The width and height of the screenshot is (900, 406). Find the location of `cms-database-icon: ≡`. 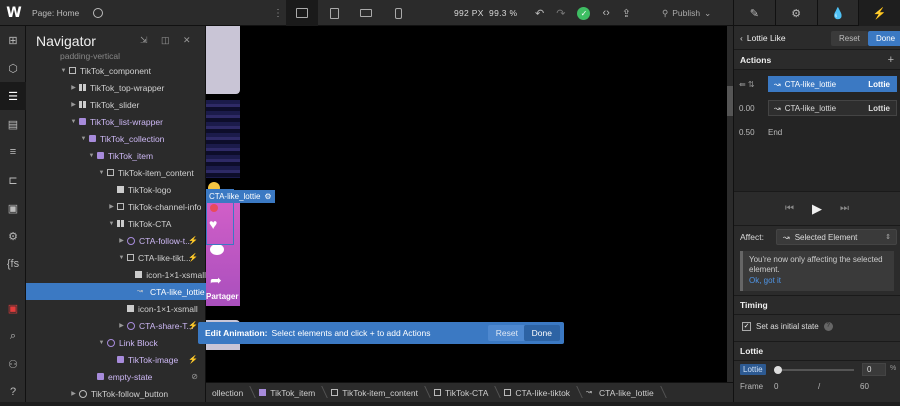

cms-database-icon: ≡ is located at coordinates (13, 152).